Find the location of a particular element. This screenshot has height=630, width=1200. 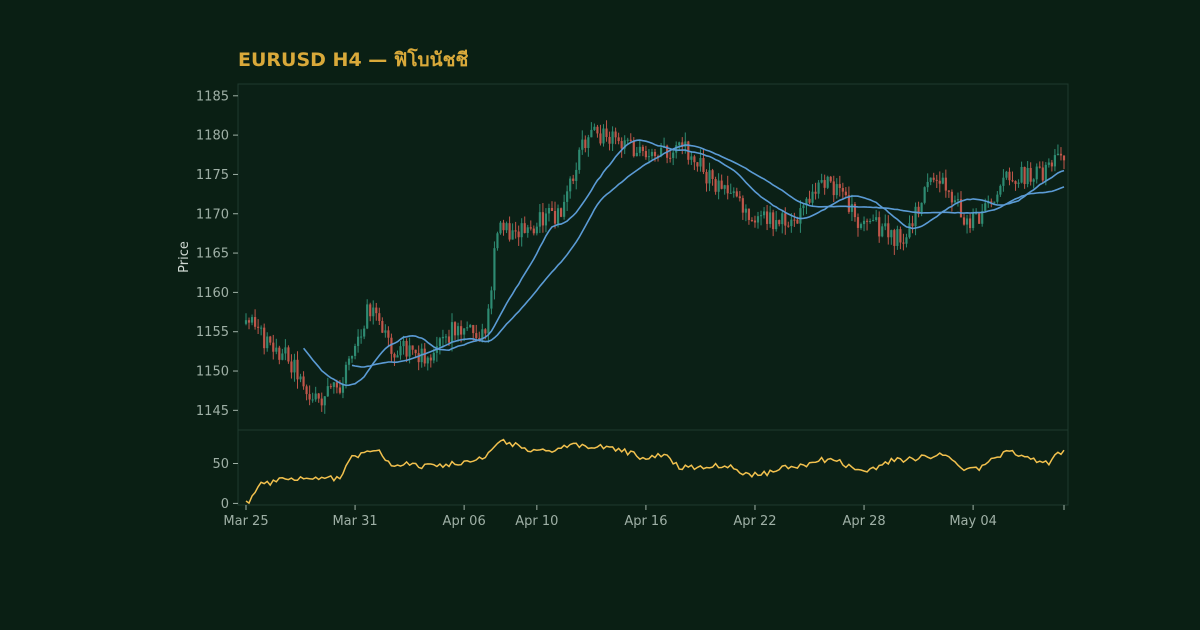

y-tick-label: 1170 is located at coordinates (212, 214).